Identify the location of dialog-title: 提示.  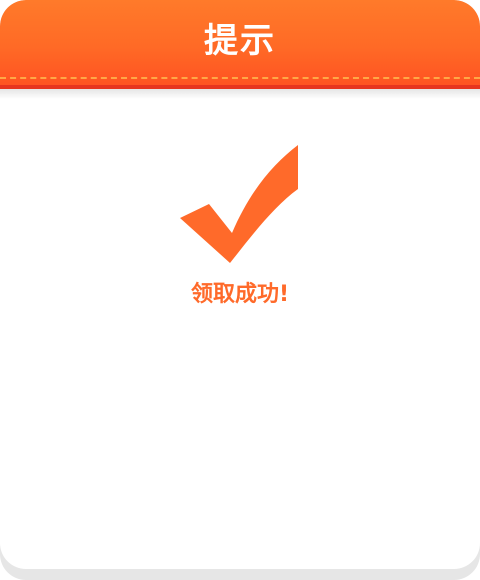
(240, 41).